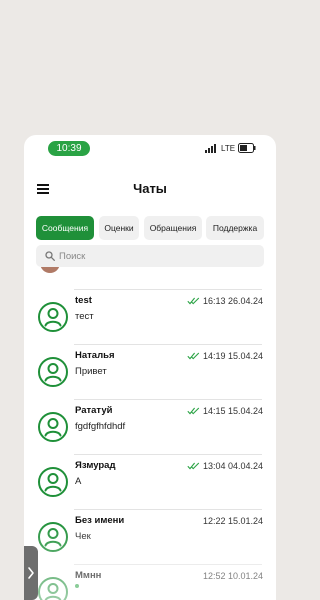  Describe the element at coordinates (150, 481) in the screenshot. I see `chat-item: Язмурад А 13:04 04.04.24` at that location.